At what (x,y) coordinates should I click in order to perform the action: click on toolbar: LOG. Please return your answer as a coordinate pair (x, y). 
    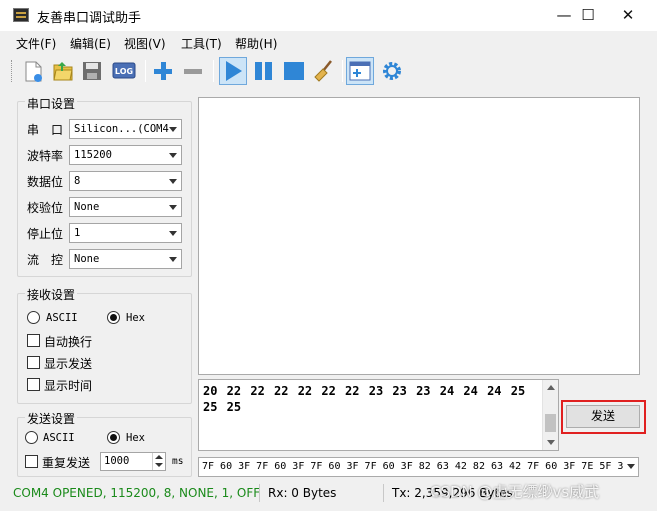
    Looking at the image, I should click on (208, 71).